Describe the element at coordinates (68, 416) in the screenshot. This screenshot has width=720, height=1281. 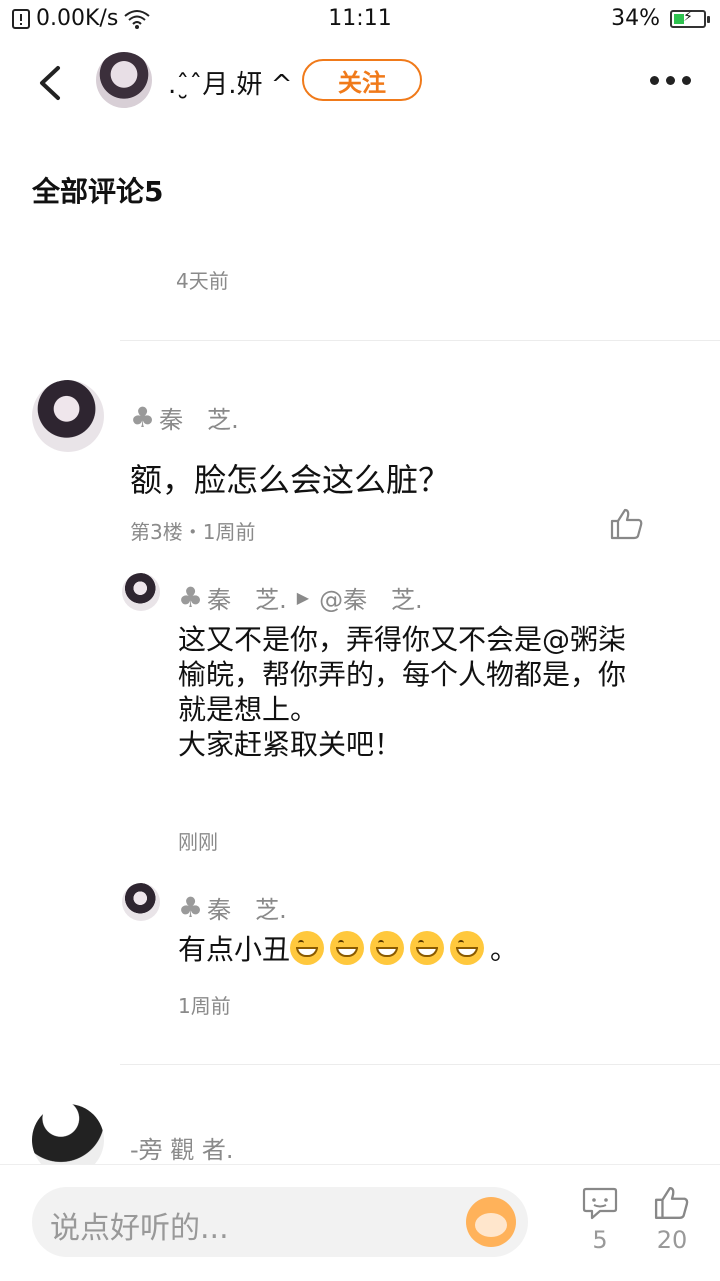
I see `commenter-avatar` at that location.